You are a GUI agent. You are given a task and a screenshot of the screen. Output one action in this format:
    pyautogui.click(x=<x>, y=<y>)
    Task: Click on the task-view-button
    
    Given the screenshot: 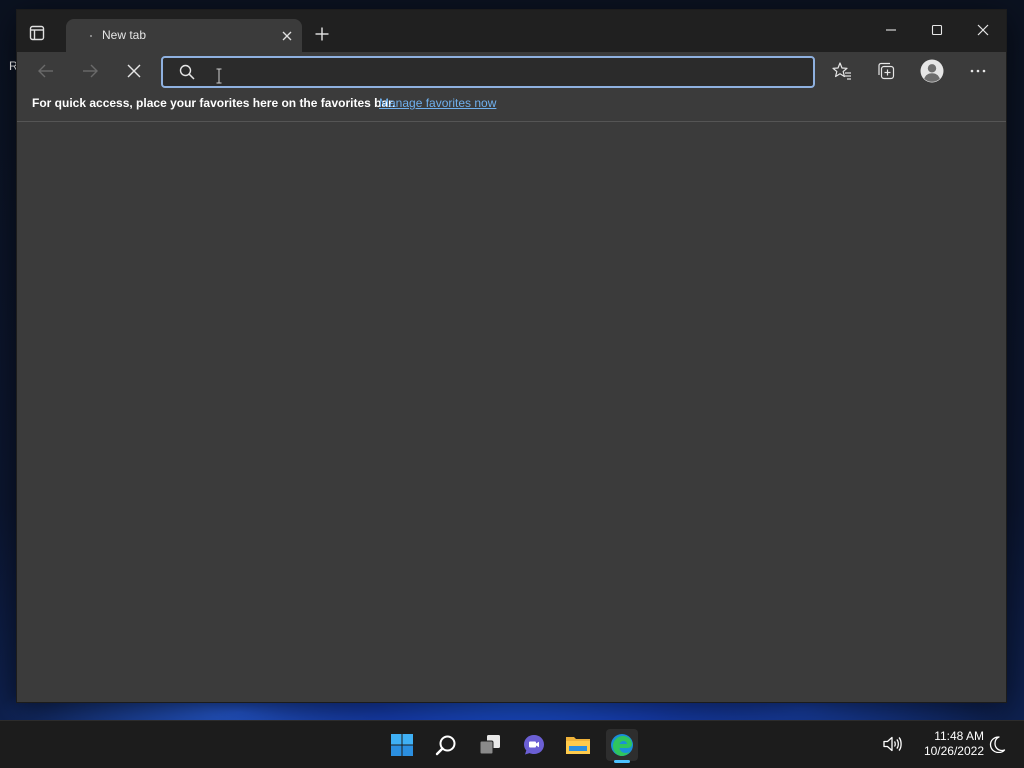 What is the action you would take?
    pyautogui.click(x=490, y=745)
    